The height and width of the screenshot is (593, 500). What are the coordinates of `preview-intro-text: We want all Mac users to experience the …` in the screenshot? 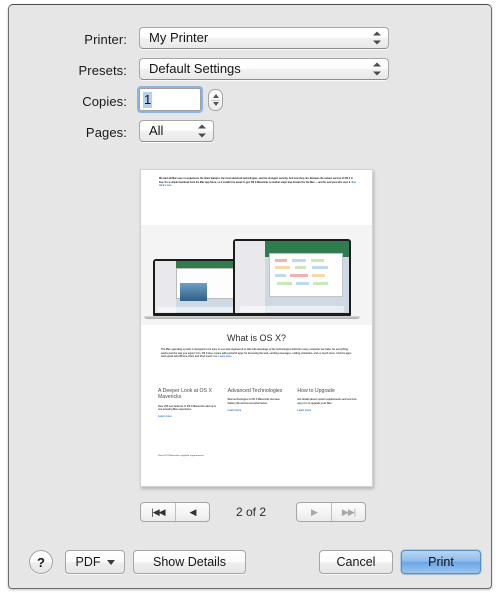 It's located at (256, 181).